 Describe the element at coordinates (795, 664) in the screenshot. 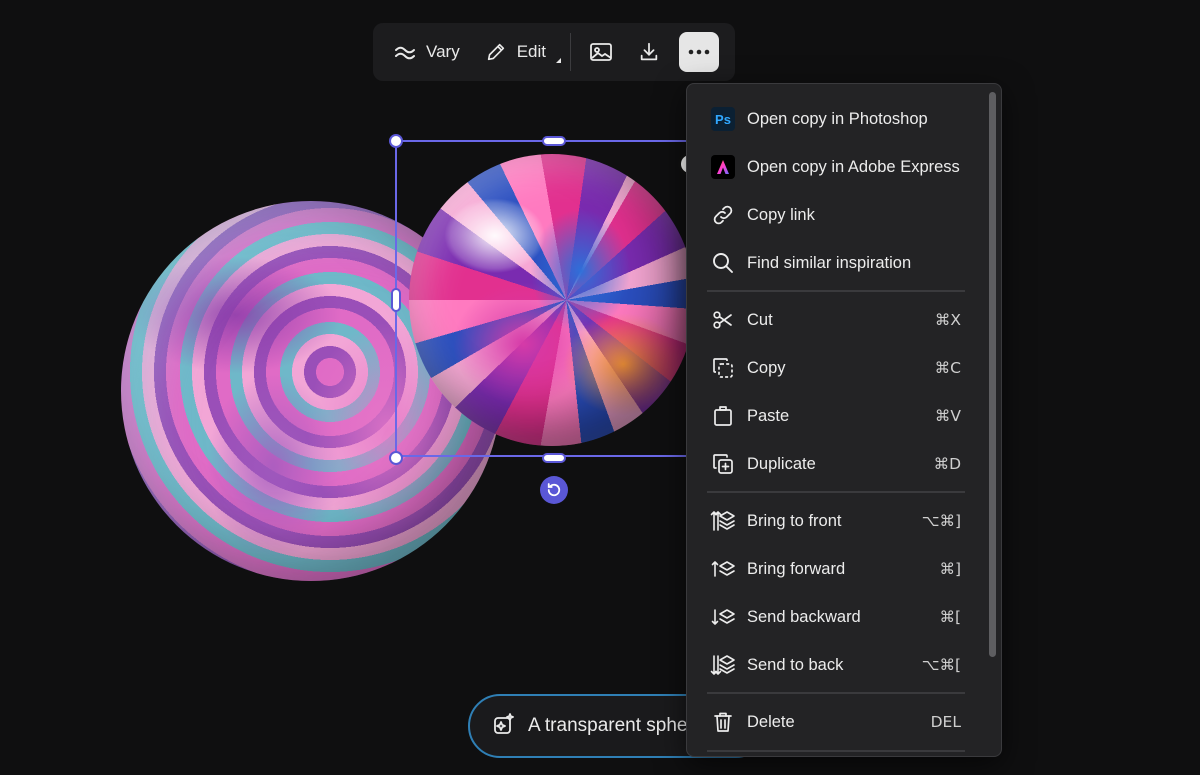

I see `menu-item-label: Send to back` at that location.